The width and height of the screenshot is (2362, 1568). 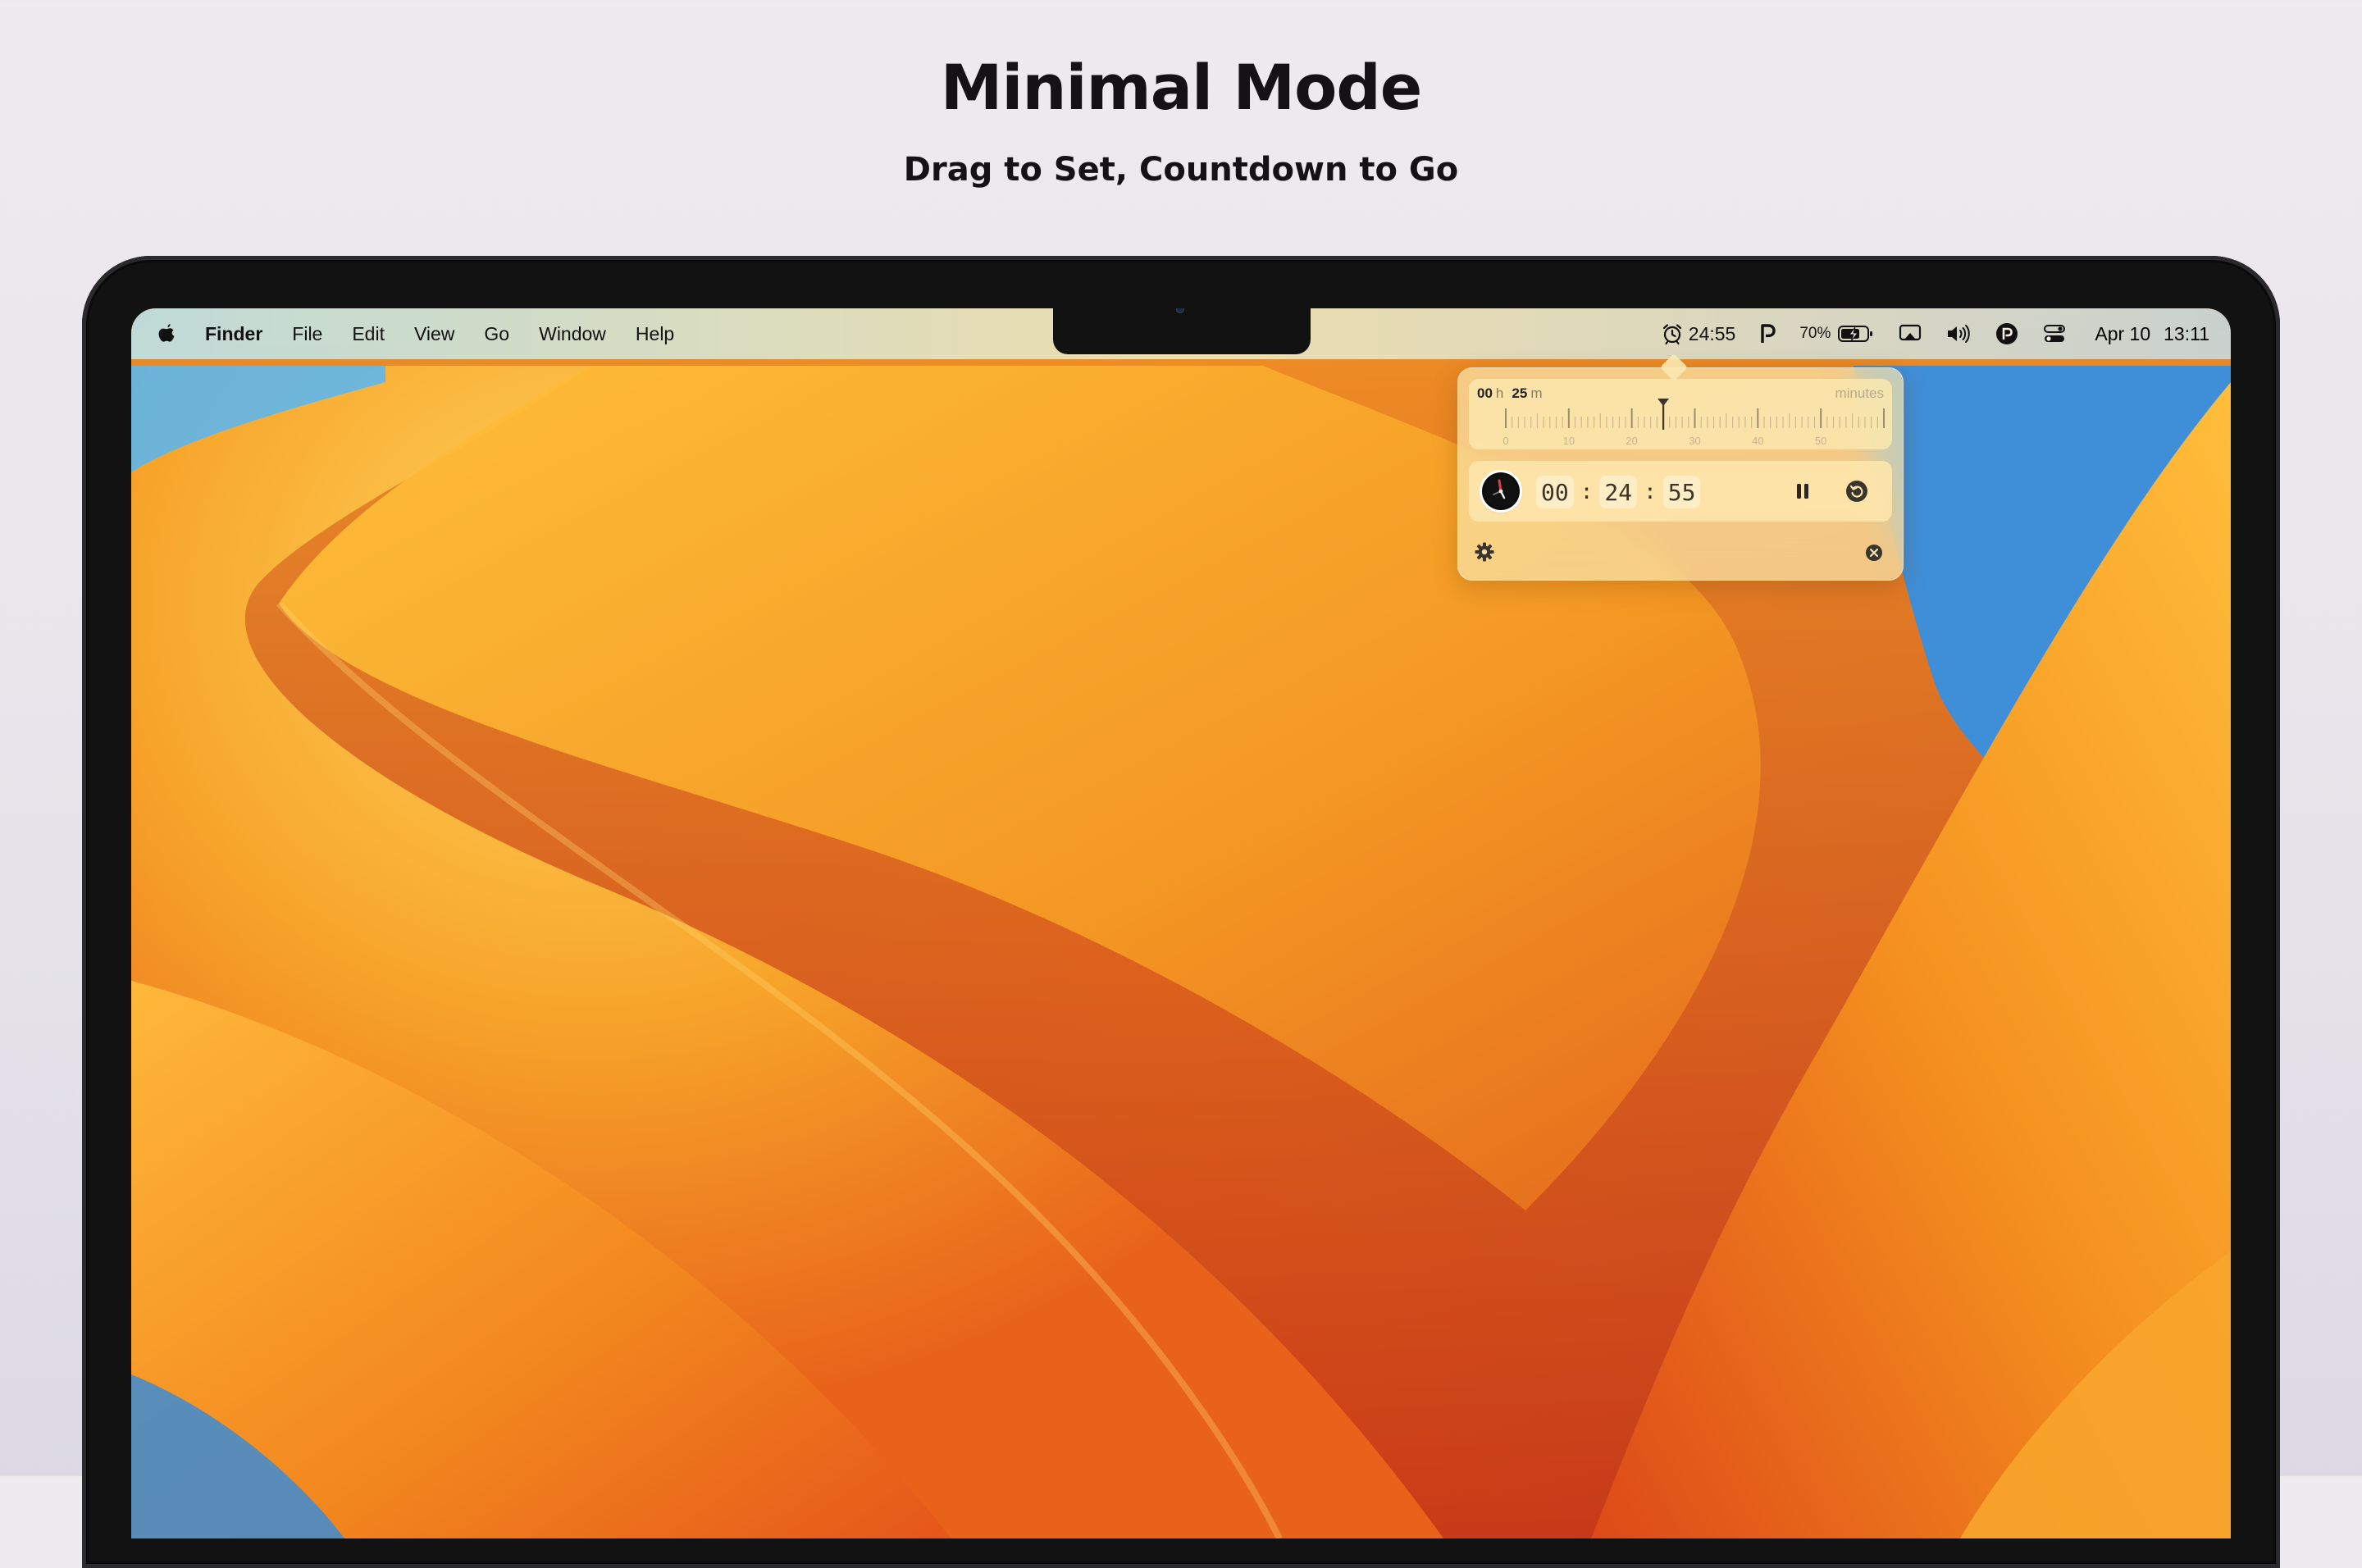 I want to click on menu-time: 13:11, so click(x=2186, y=333).